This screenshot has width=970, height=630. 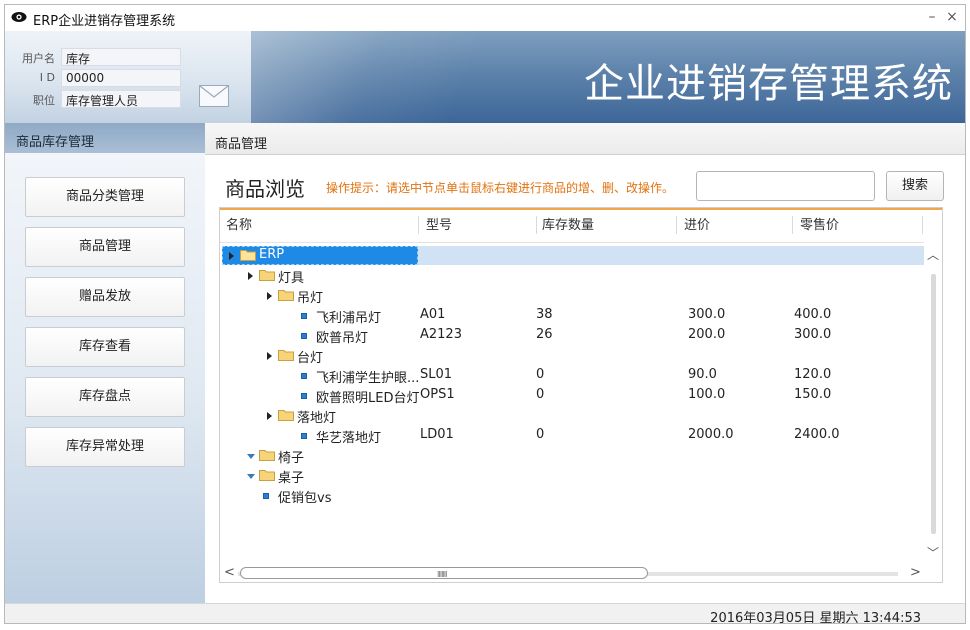 I want to click on cell-model: OPS1, so click(x=437, y=394).